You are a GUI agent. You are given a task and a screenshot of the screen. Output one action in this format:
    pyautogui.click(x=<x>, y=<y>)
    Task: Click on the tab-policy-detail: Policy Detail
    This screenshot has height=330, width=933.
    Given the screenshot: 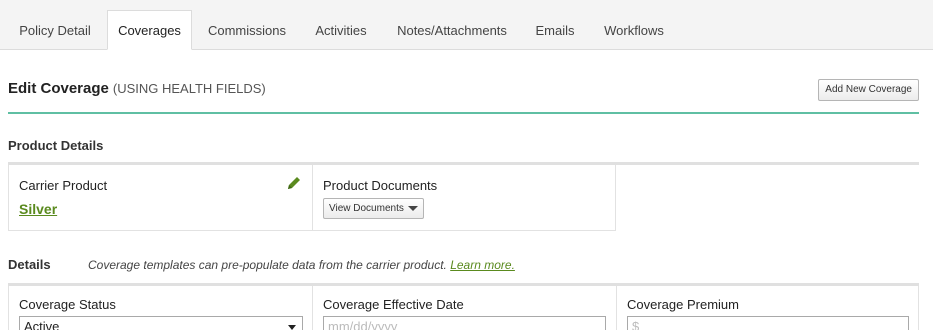 What is the action you would take?
    pyautogui.click(x=55, y=31)
    